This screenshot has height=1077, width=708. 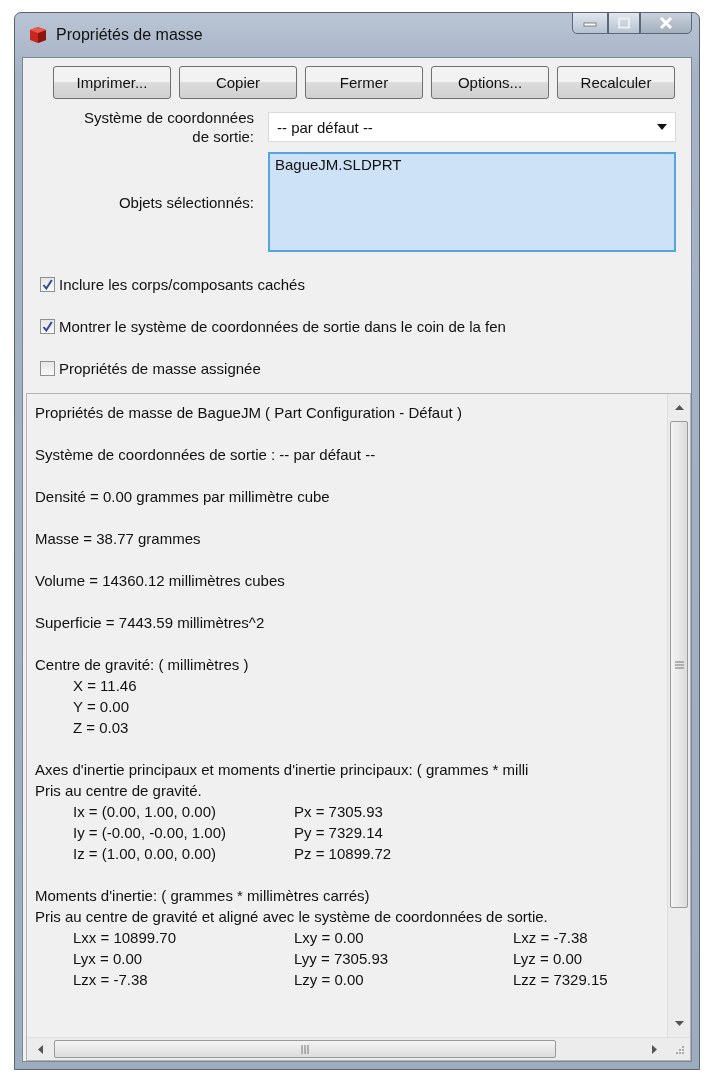 I want to click on checkbox-label: Inclure les corps/composants cachés, so click(x=182, y=284).